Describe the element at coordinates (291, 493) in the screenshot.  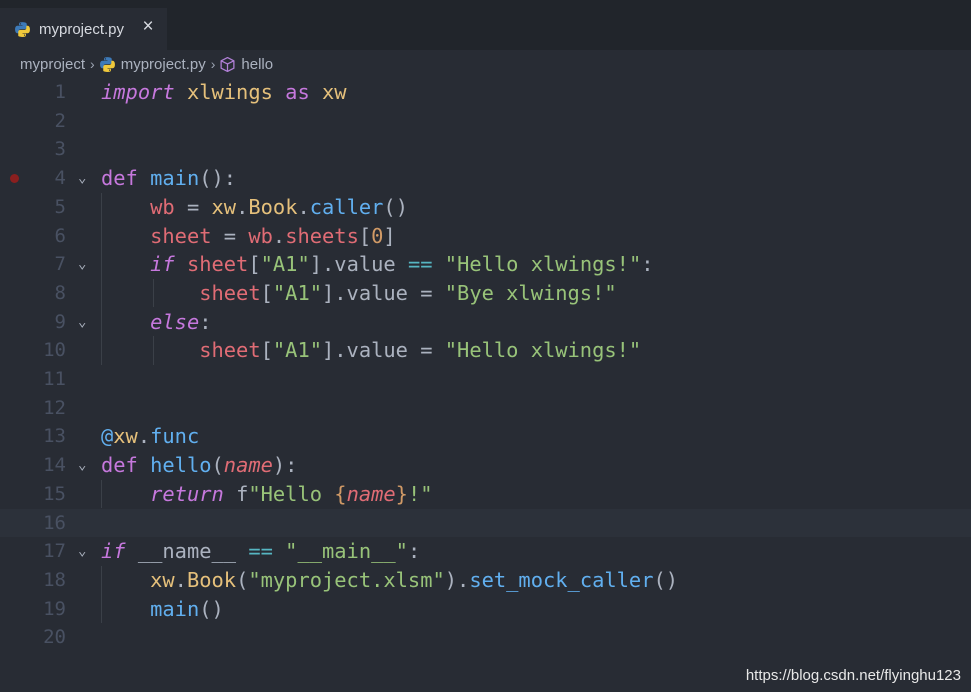
I see `code-text: return f"Hello {name}!"` at that location.